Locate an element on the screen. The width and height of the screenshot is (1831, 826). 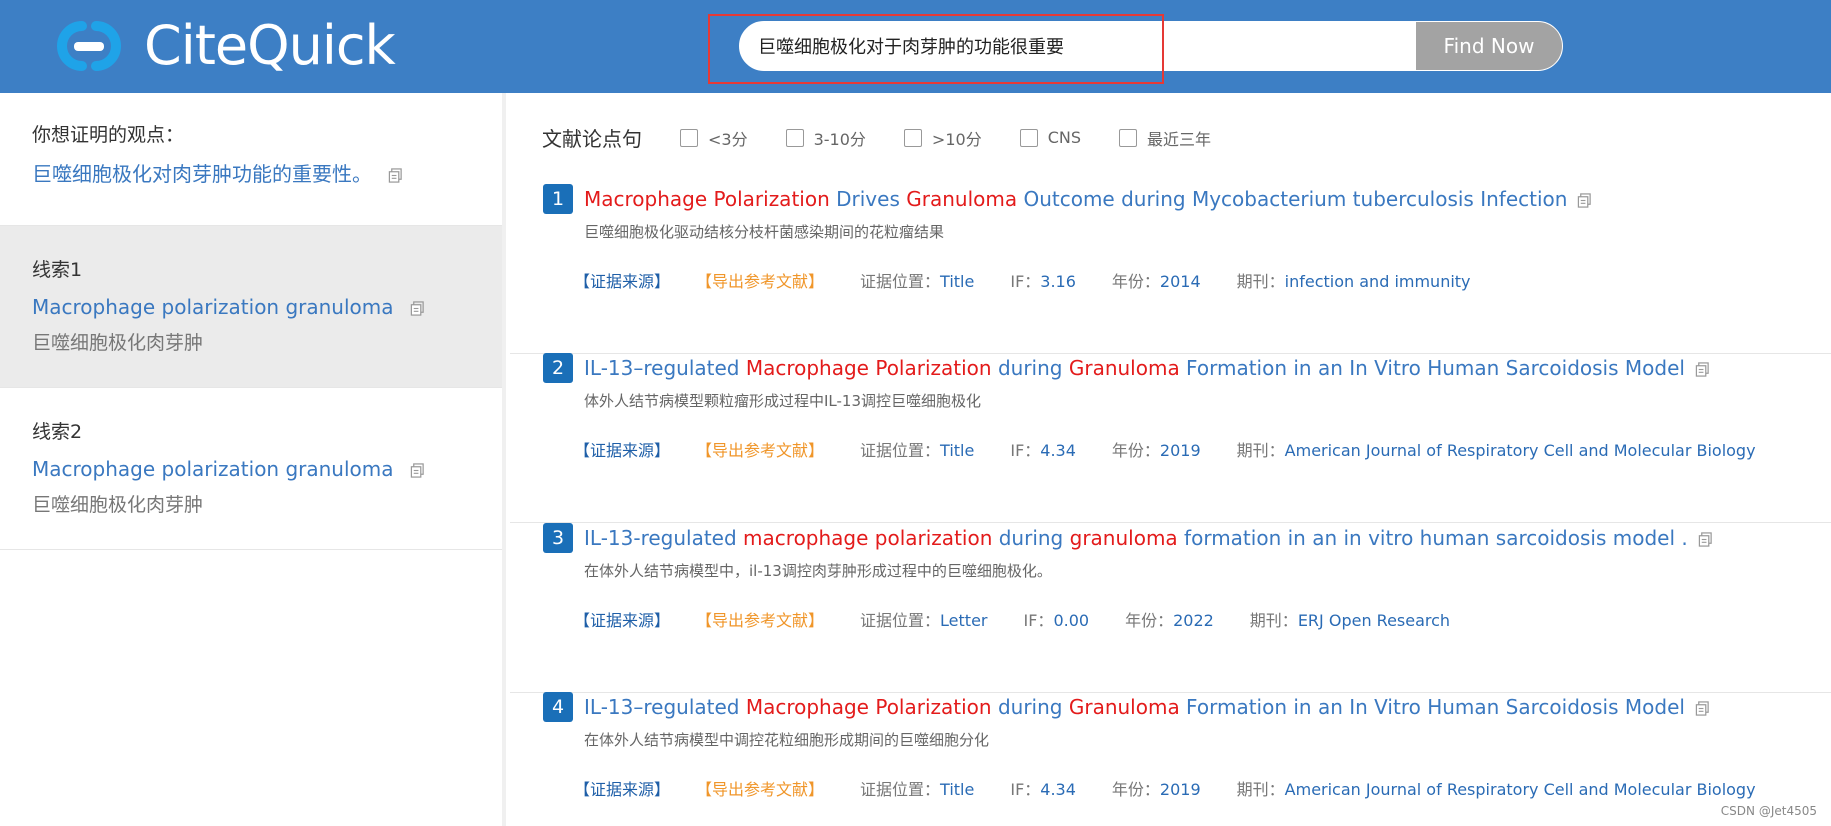
logo-text: CiteQuick is located at coordinates (270, 45).